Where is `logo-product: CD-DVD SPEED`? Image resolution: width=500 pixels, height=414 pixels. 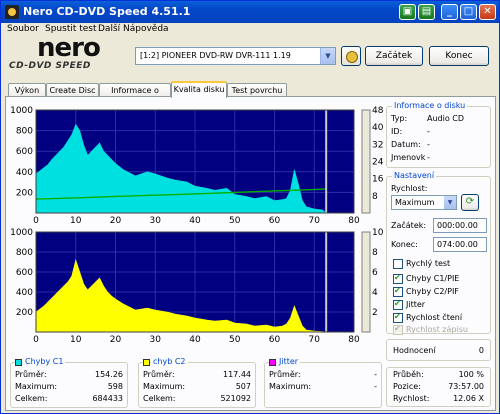
logo-product: CD-DVD SPEED is located at coordinates (50, 66).